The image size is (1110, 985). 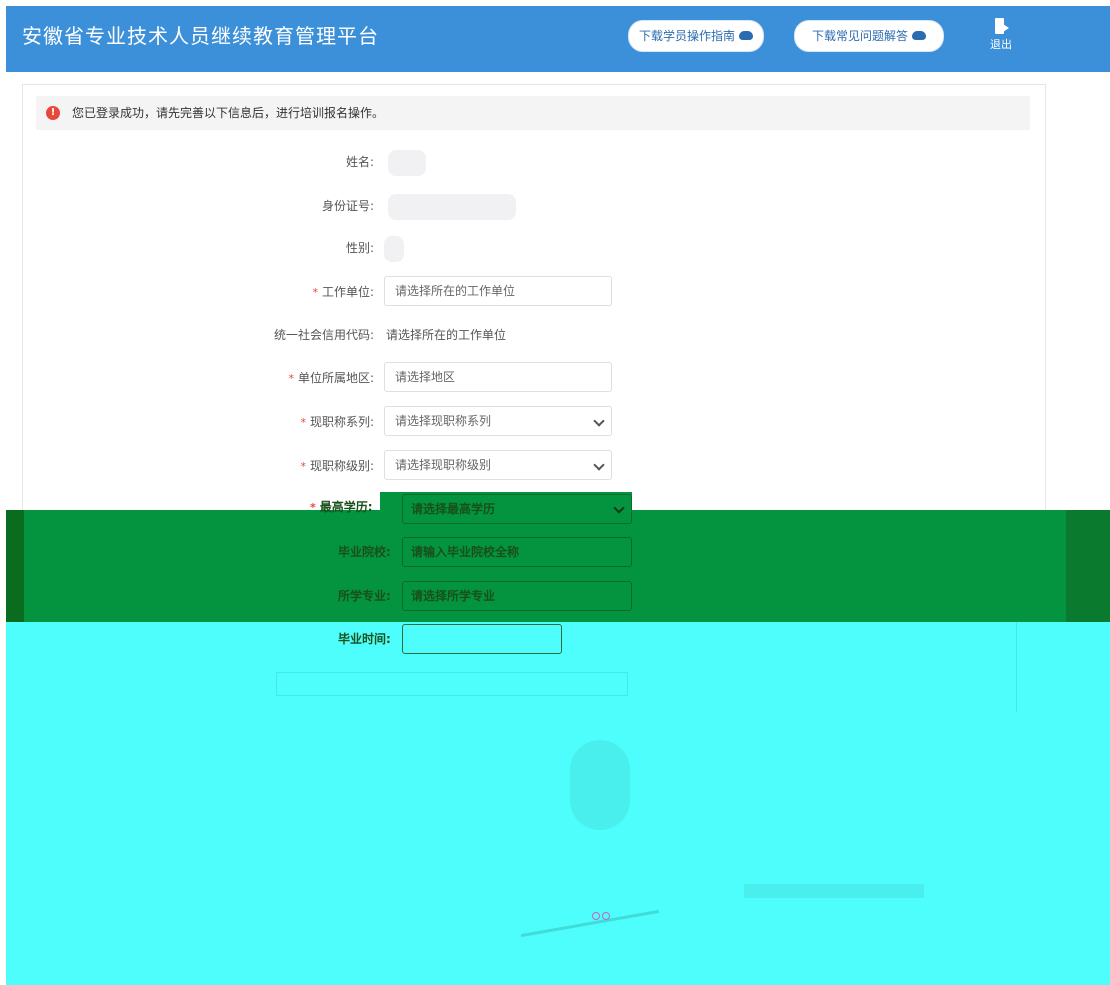 I want to click on ghost-row, so click(x=452, y=684).